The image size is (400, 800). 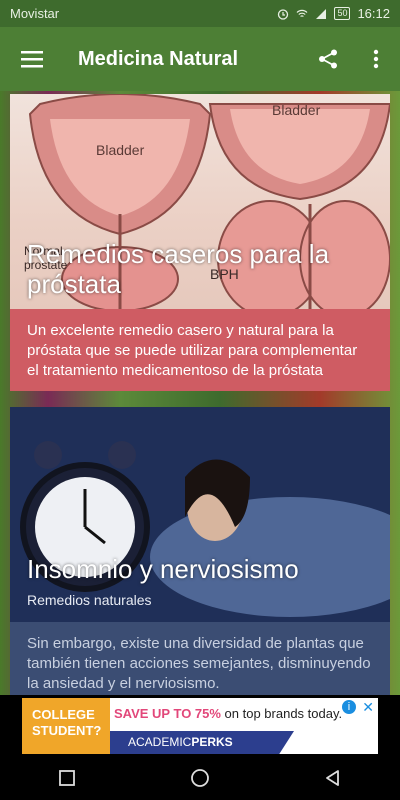 I want to click on diagram-label-bladder-2: Bladder, so click(x=296, y=110).